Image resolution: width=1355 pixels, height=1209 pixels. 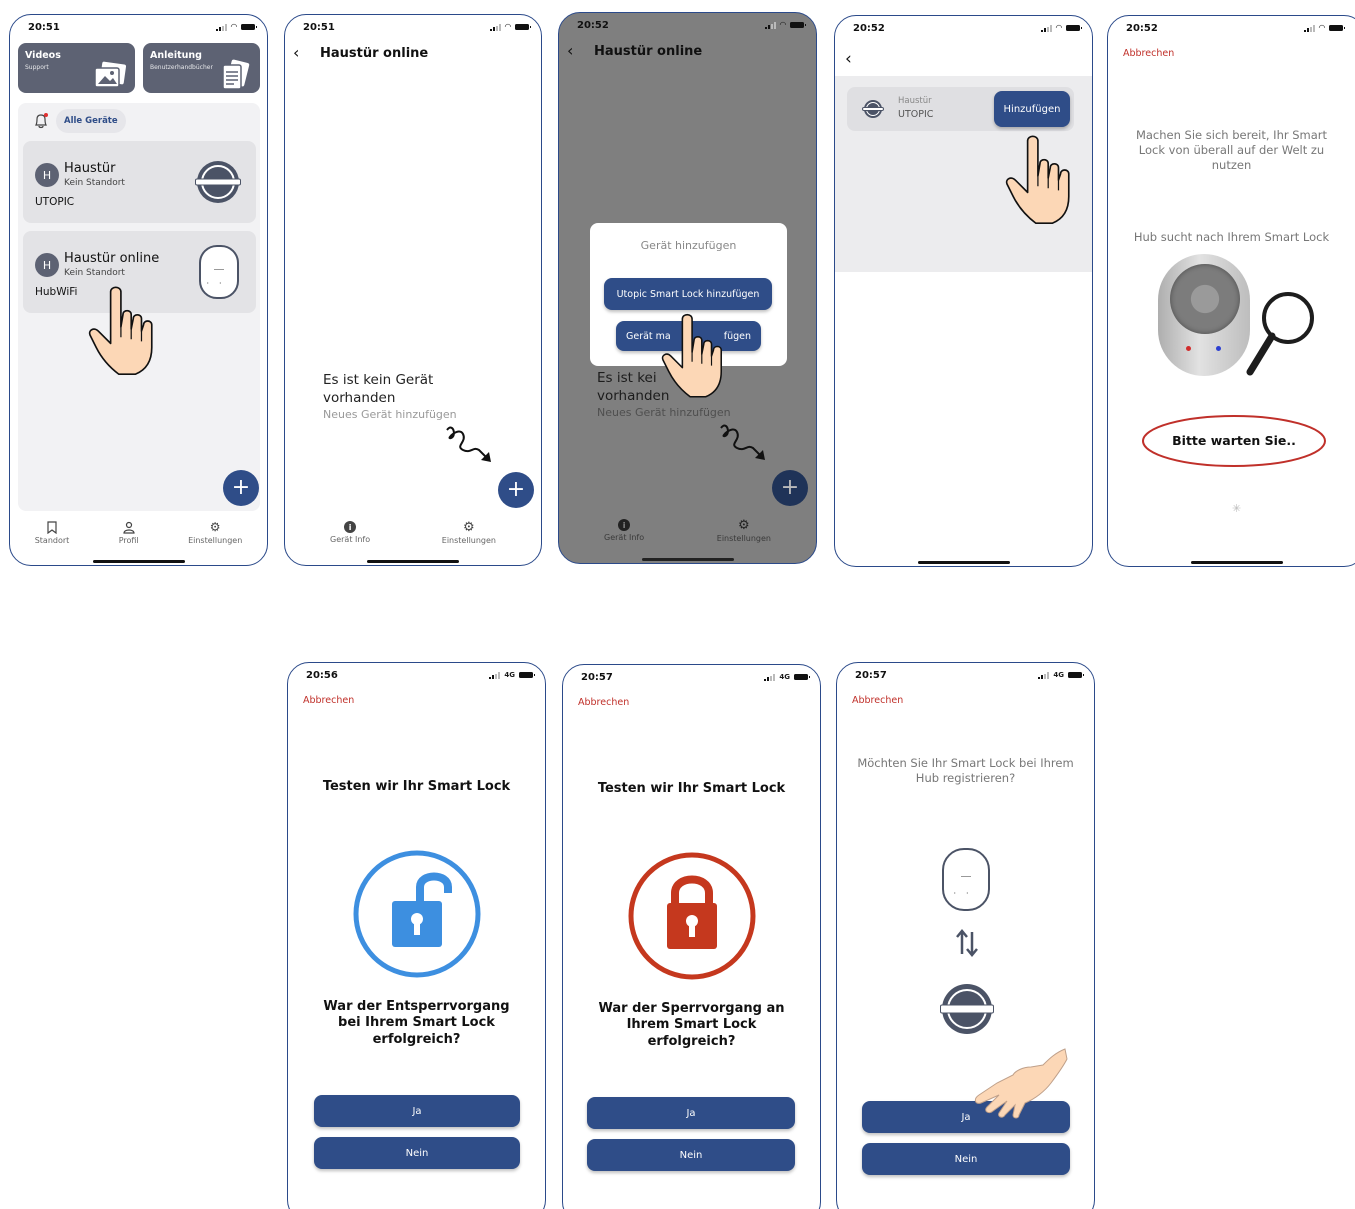 What do you see at coordinates (76, 68) in the screenshot?
I see `videos-card: Videos Support` at bounding box center [76, 68].